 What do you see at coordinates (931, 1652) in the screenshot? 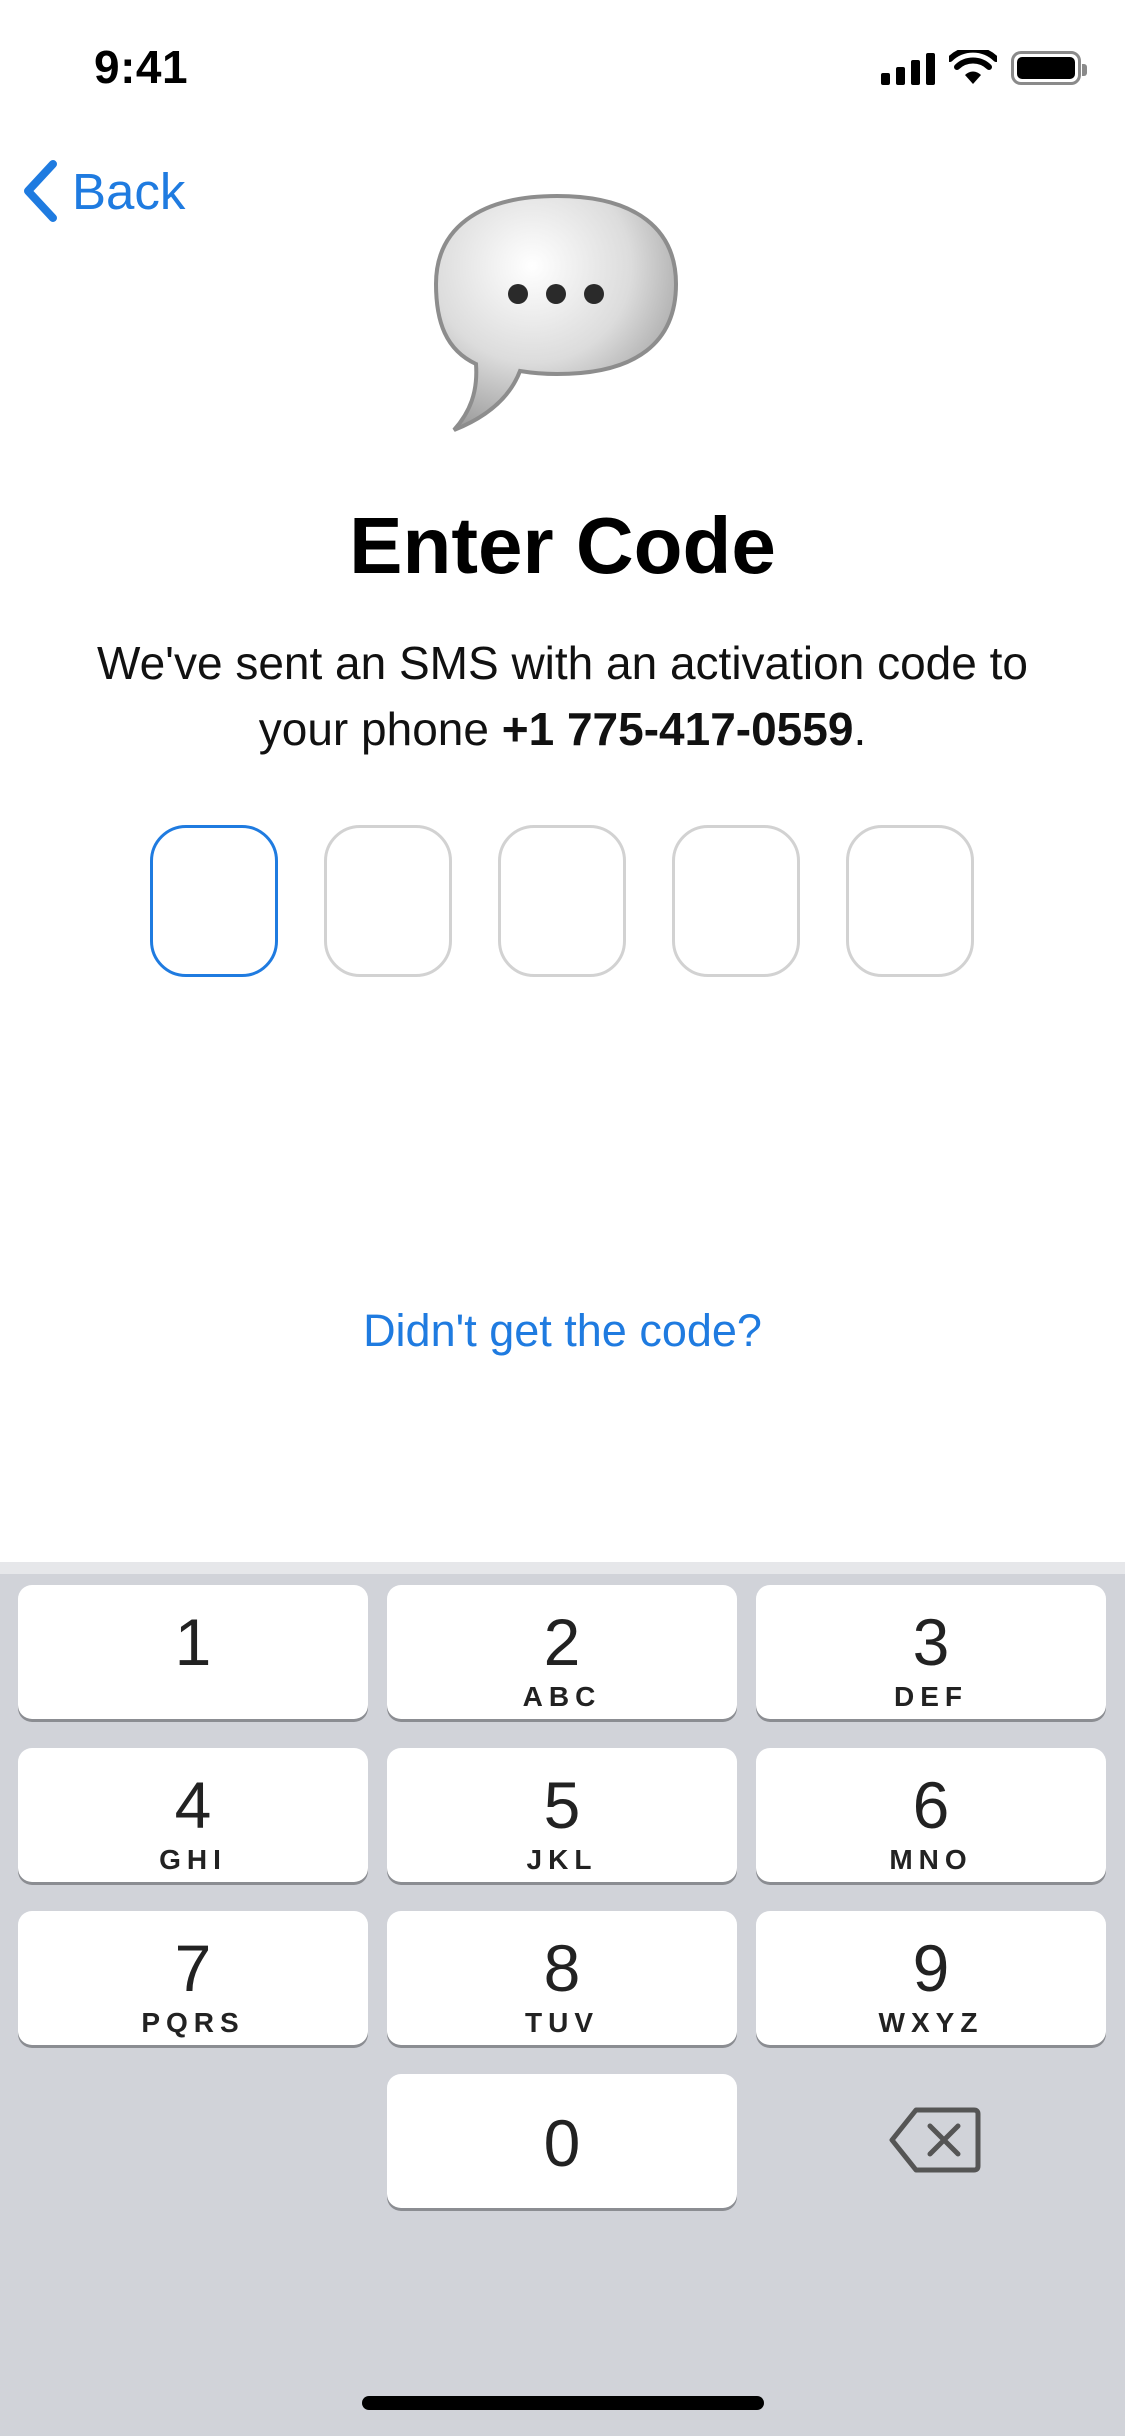
I see `key-3: 3 DEF` at bounding box center [931, 1652].